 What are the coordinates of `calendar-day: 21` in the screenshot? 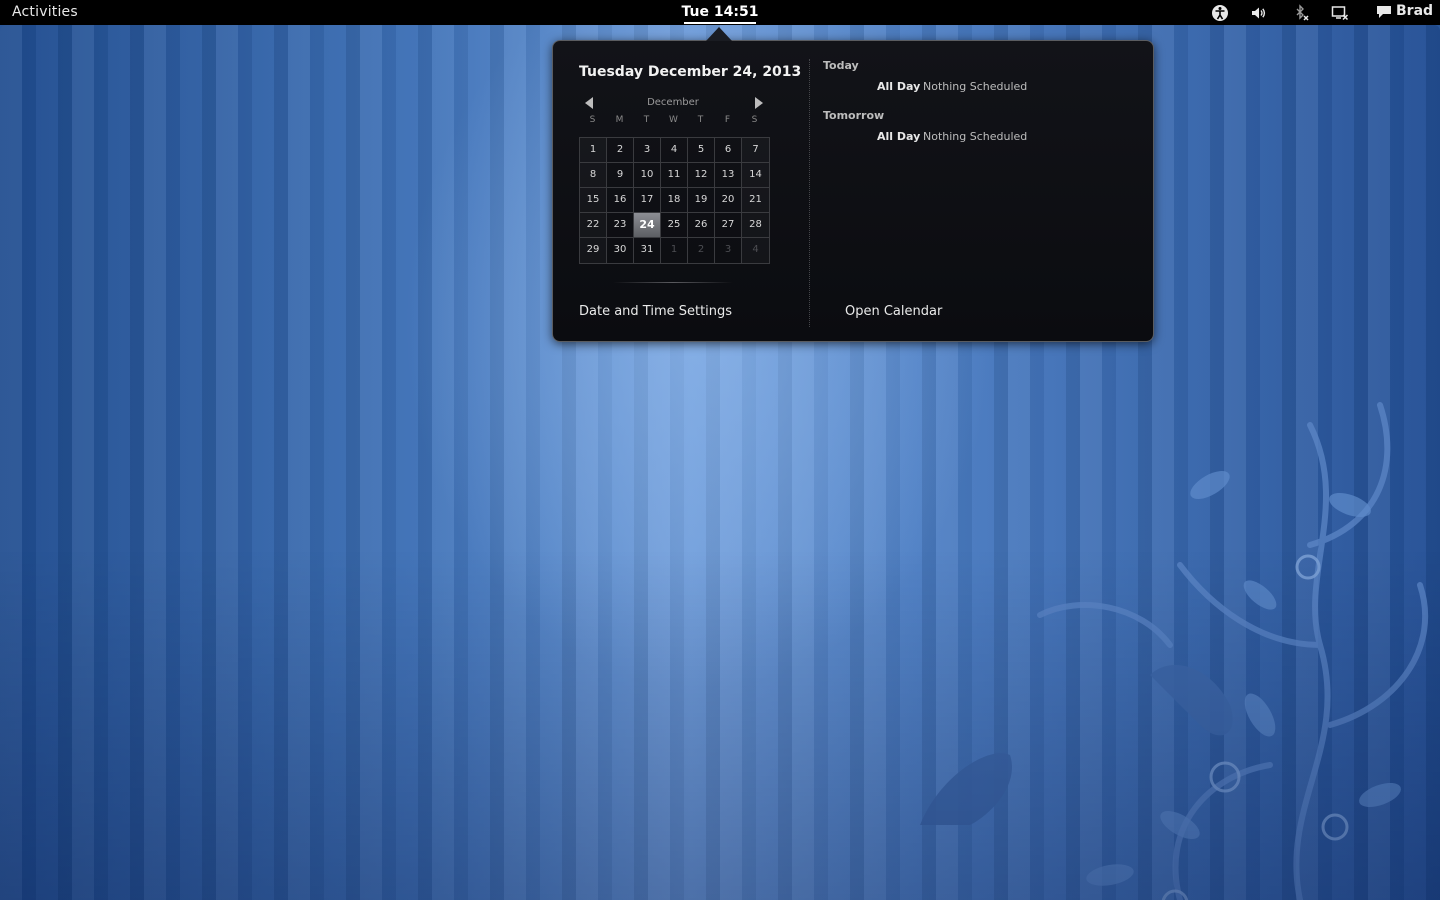 It's located at (755, 200).